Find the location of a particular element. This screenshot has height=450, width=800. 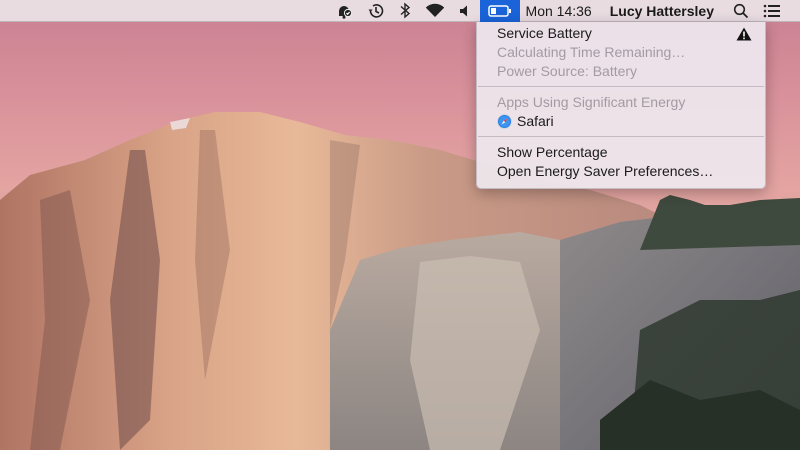

safari-icon is located at coordinates (504, 121).